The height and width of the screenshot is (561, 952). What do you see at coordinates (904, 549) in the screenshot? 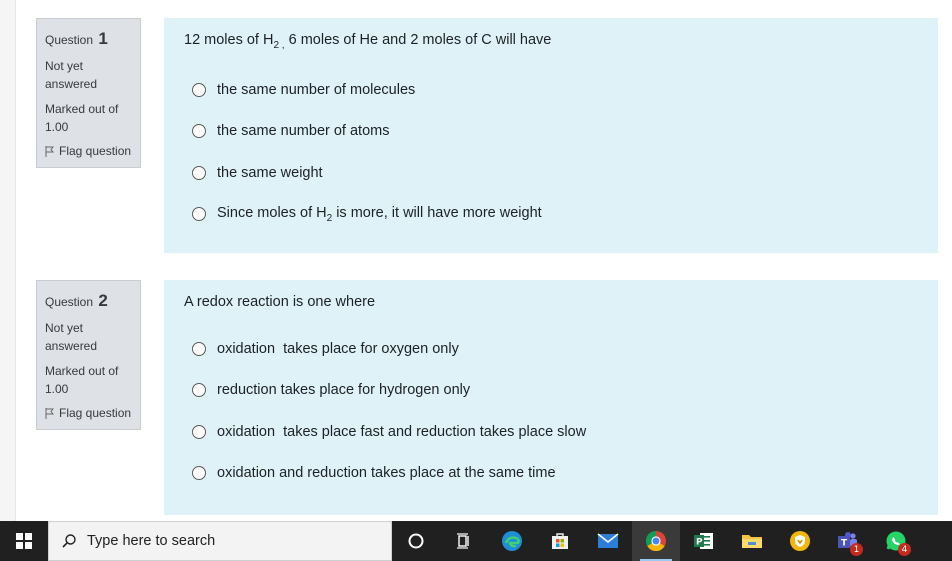
I see `whatsapp-notification-badge: 4` at bounding box center [904, 549].